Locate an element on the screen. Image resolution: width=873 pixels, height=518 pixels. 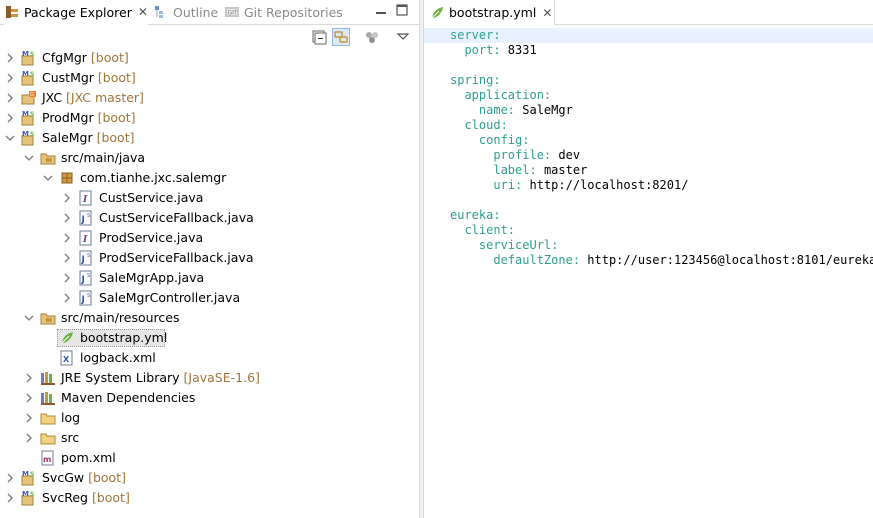
tree-item: J S ProdServiceFallback.java is located at coordinates (209, 258).